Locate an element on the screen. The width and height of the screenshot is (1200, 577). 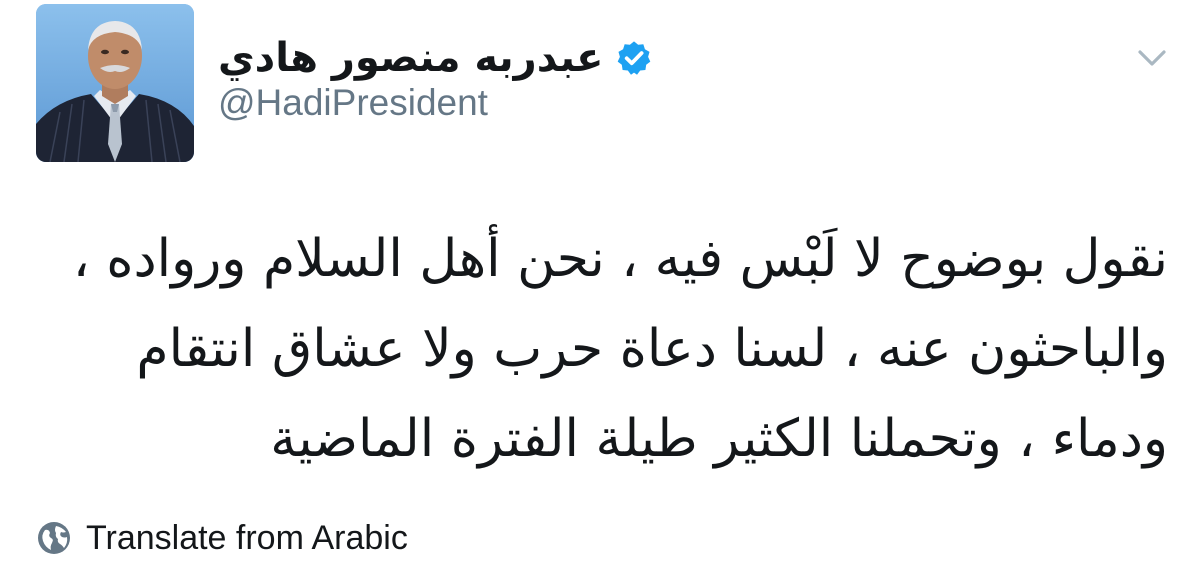
author-avatar is located at coordinates (115, 83).